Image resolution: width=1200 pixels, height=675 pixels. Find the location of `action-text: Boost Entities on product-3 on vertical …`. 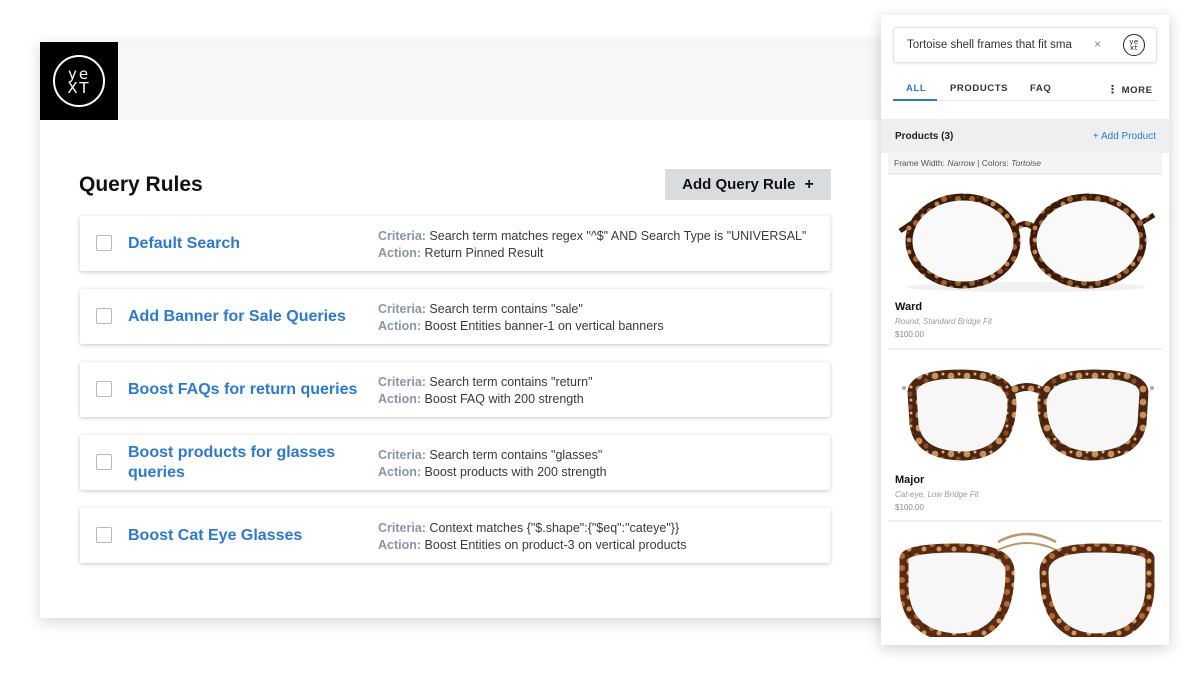

action-text: Boost Entities on product-3 on vertical … is located at coordinates (555, 545).